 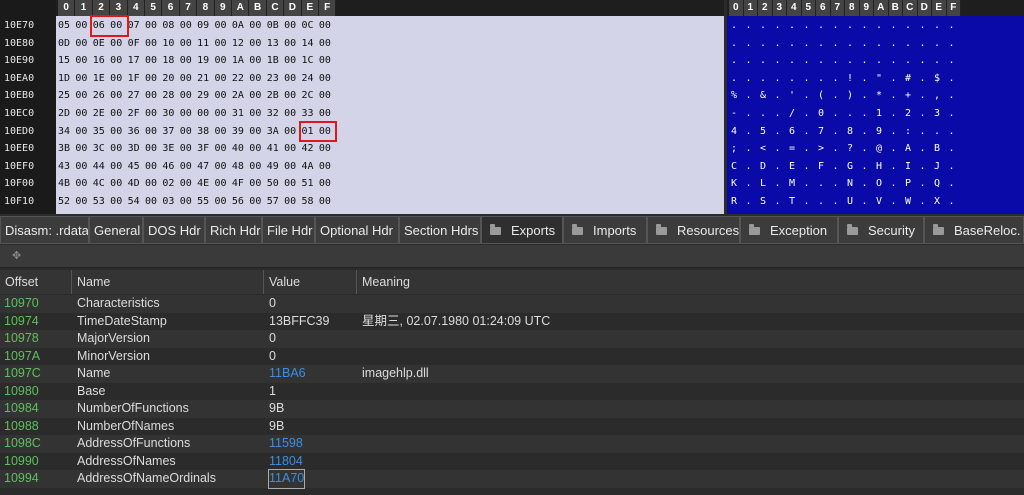 I want to click on tab-dos-hdr: DOS Hdr, so click(x=174, y=230).